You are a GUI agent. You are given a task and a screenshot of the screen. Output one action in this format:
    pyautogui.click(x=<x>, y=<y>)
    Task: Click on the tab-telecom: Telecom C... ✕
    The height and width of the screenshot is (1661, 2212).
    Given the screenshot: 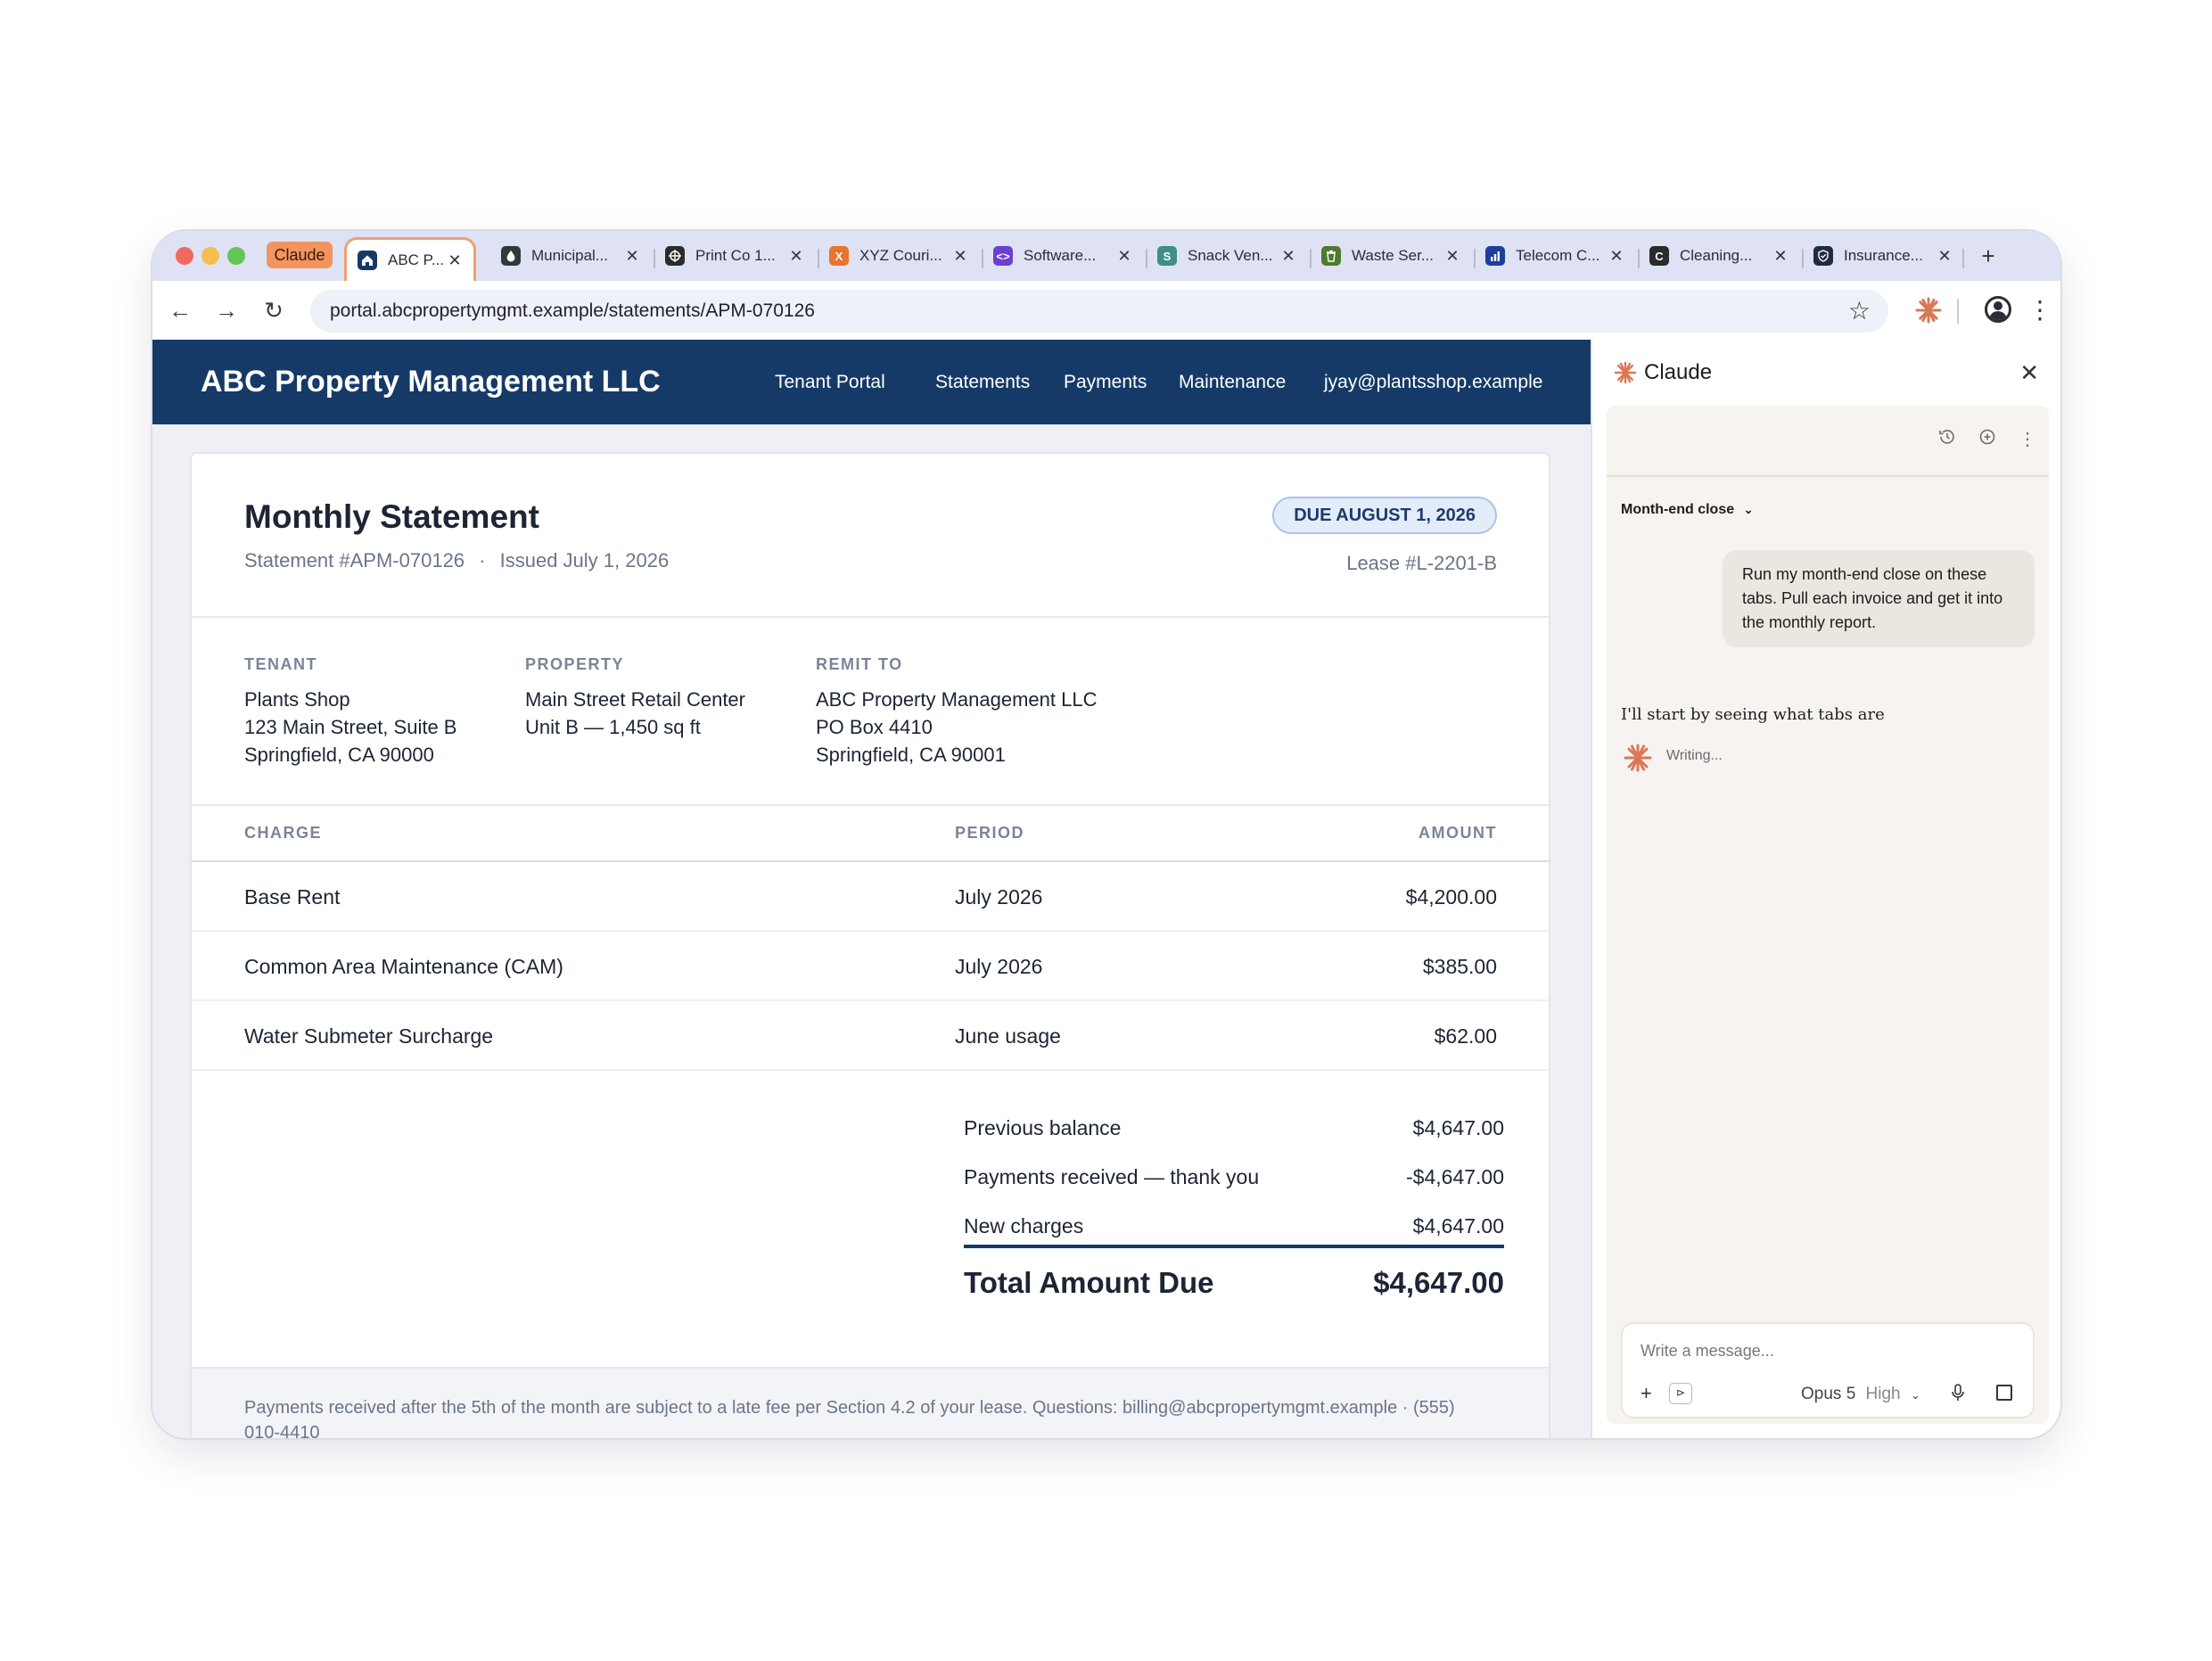 What is the action you would take?
    pyautogui.click(x=1555, y=256)
    